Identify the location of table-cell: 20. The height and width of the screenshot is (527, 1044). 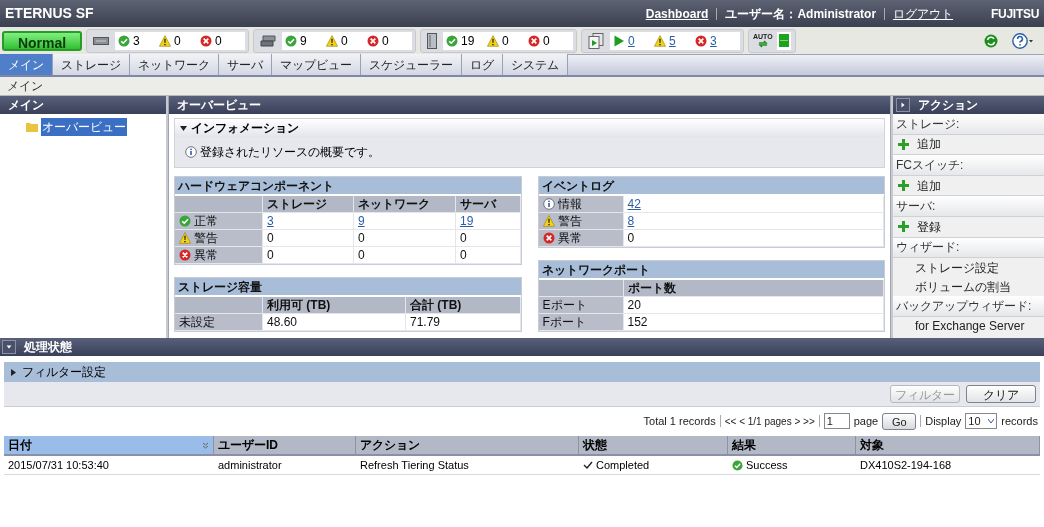
(753, 305).